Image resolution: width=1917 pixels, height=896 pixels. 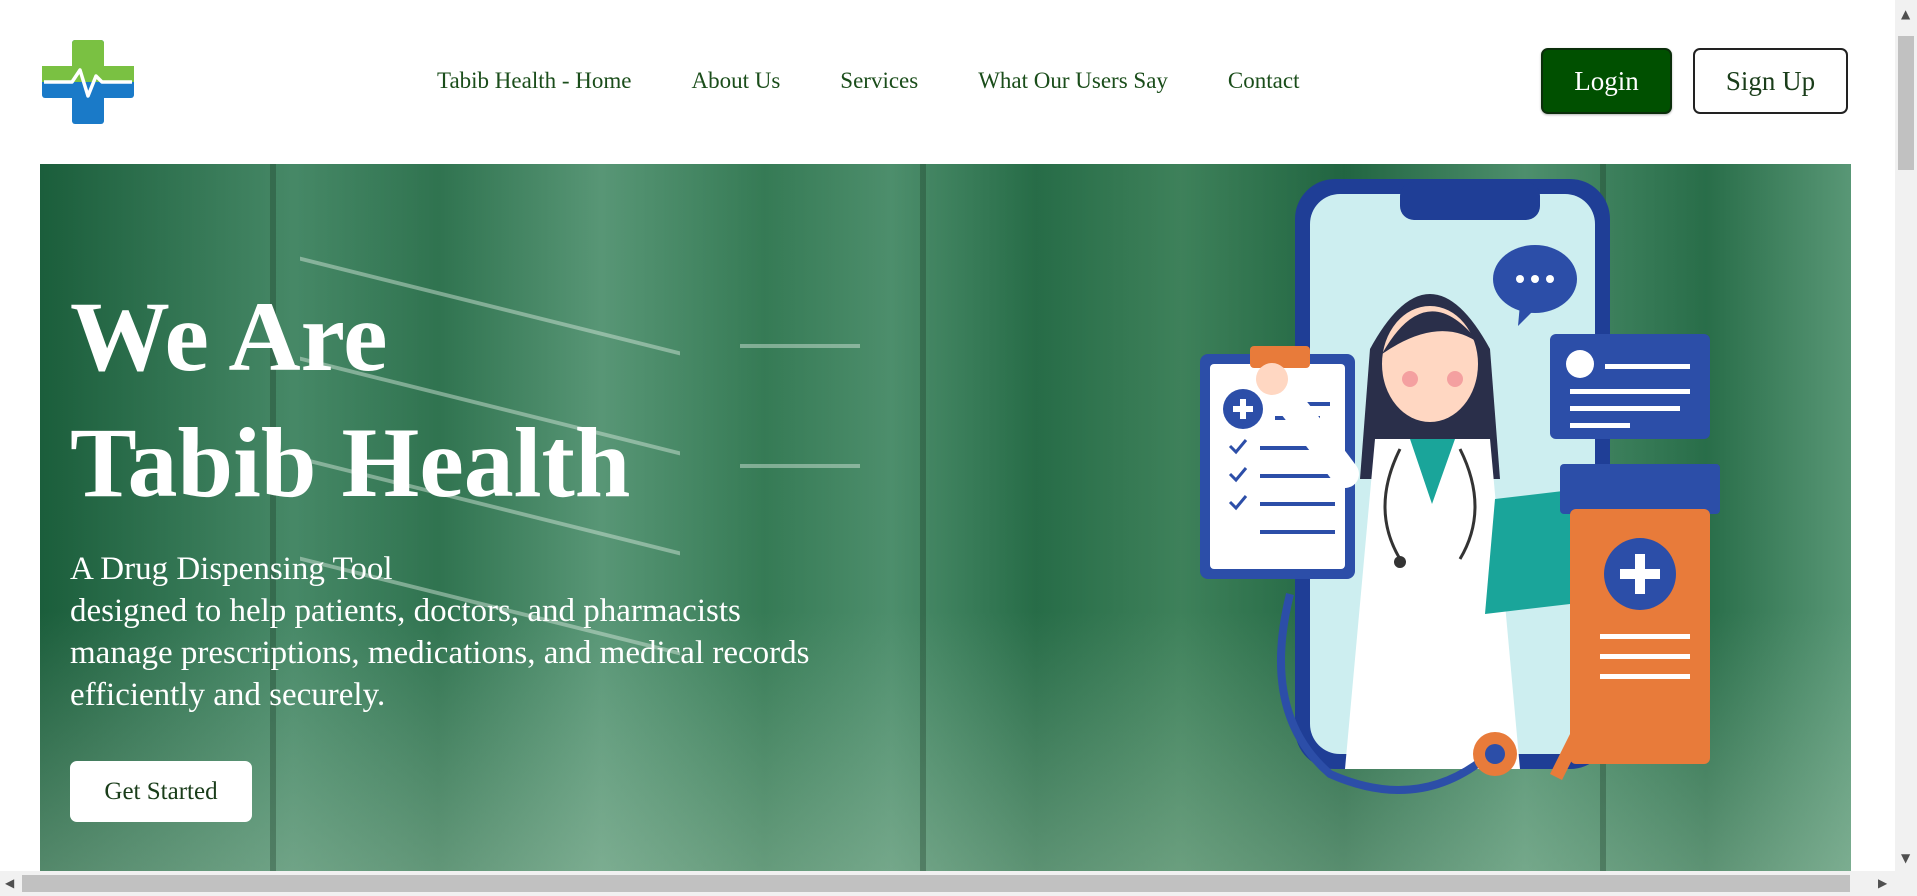 I want to click on nav-link-home: Tabib Health - Home, so click(x=534, y=81).